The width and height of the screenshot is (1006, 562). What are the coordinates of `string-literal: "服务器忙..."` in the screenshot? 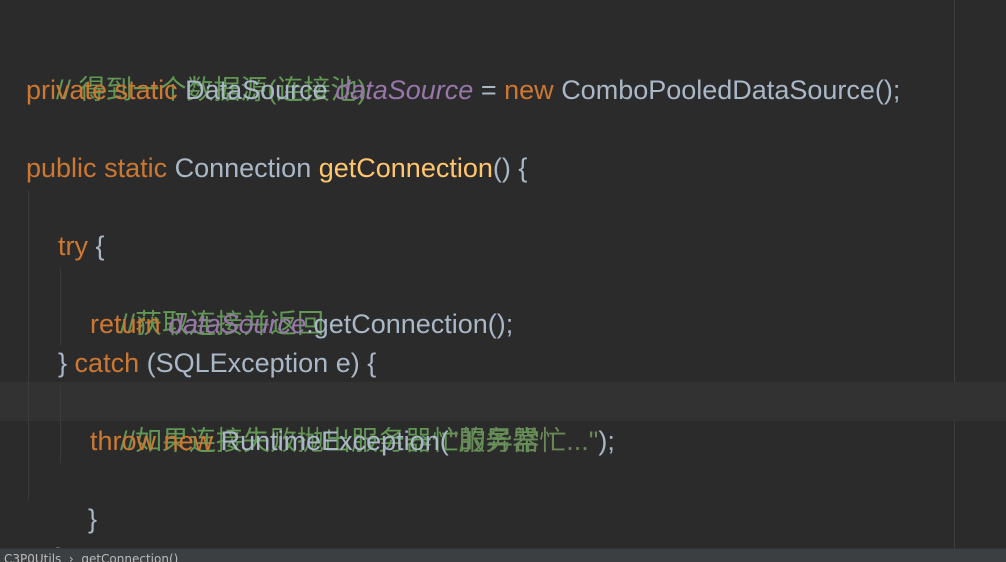 It's located at (523, 441).